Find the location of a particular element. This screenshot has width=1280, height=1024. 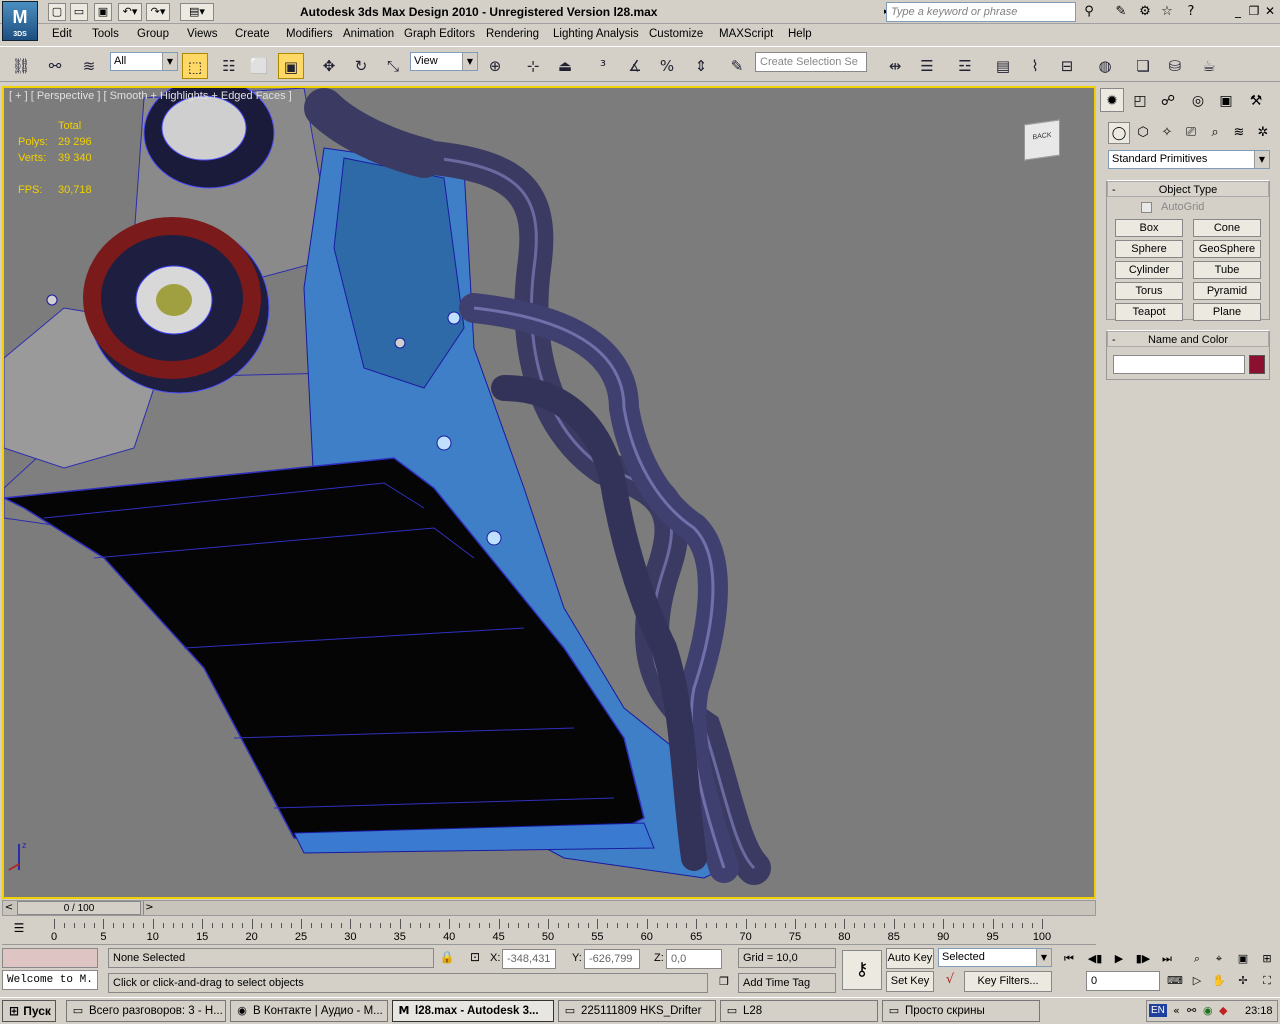

geometry-icon: ◯ is located at coordinates (1119, 133).